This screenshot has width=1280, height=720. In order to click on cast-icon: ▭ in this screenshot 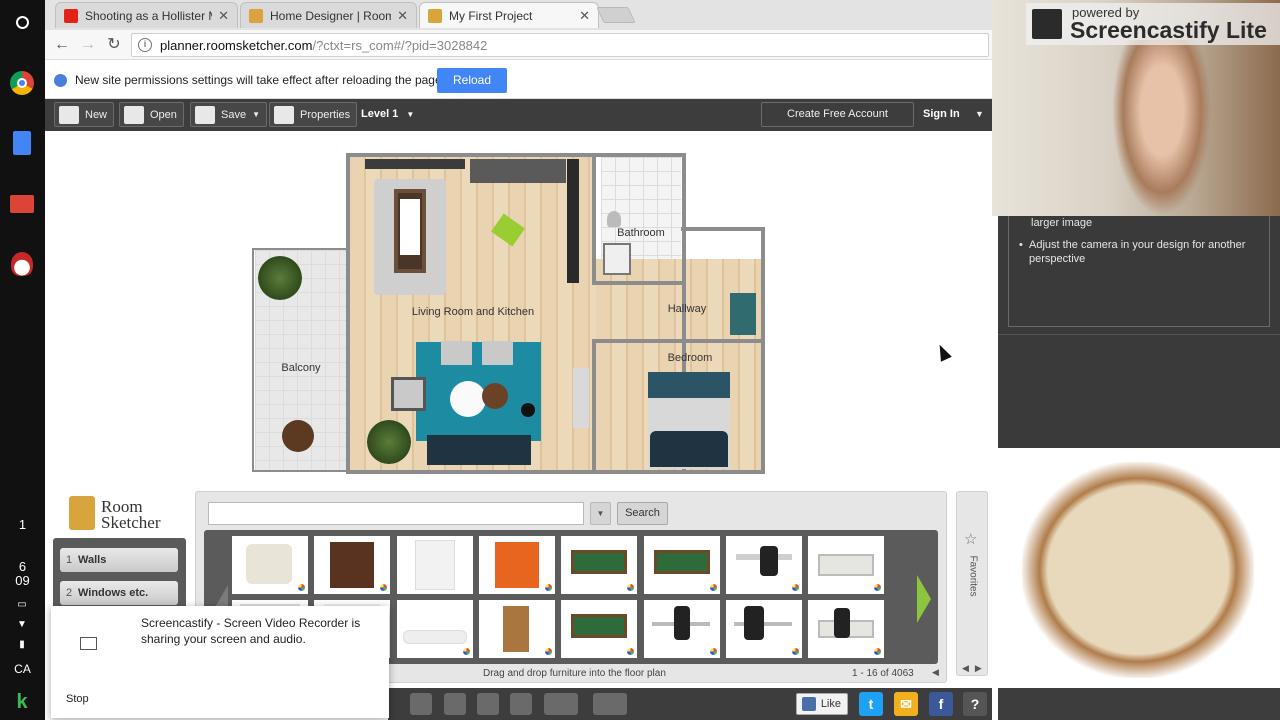, I will do `click(22, 604)`.